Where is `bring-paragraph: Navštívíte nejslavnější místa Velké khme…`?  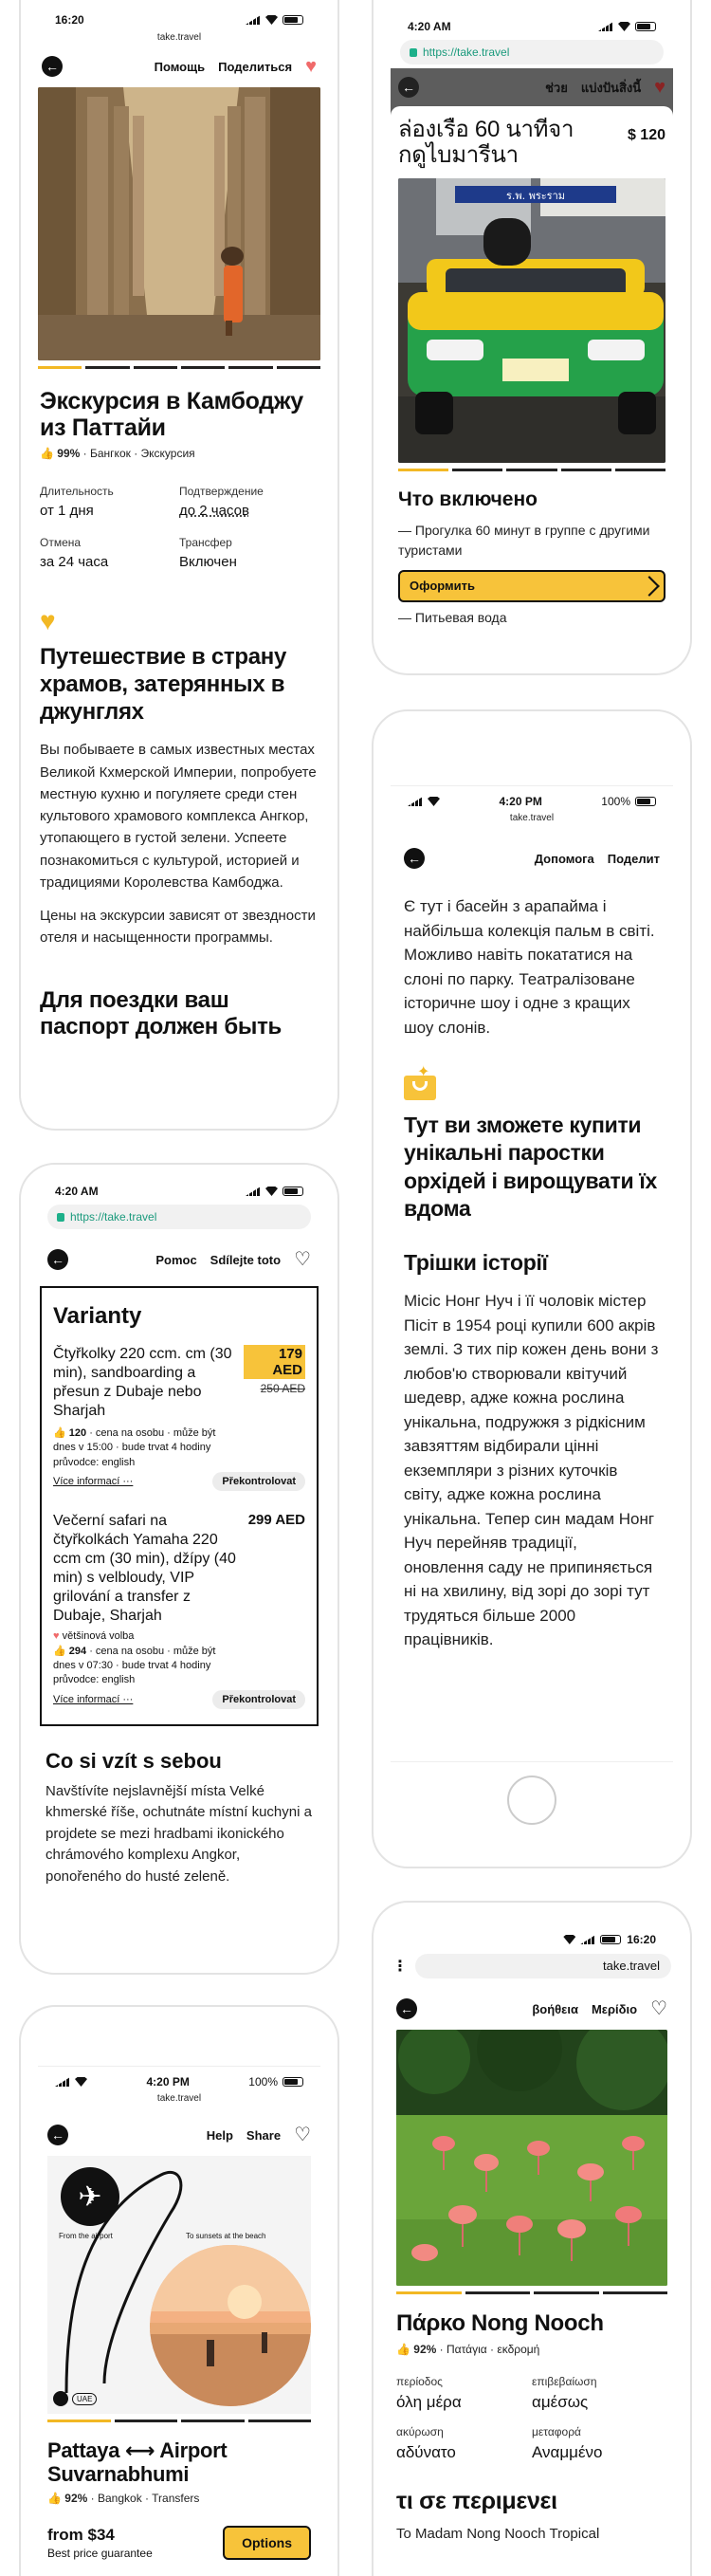
bring-paragraph: Navštívíte nejslavnější místa Velké khme… is located at coordinates (179, 1833).